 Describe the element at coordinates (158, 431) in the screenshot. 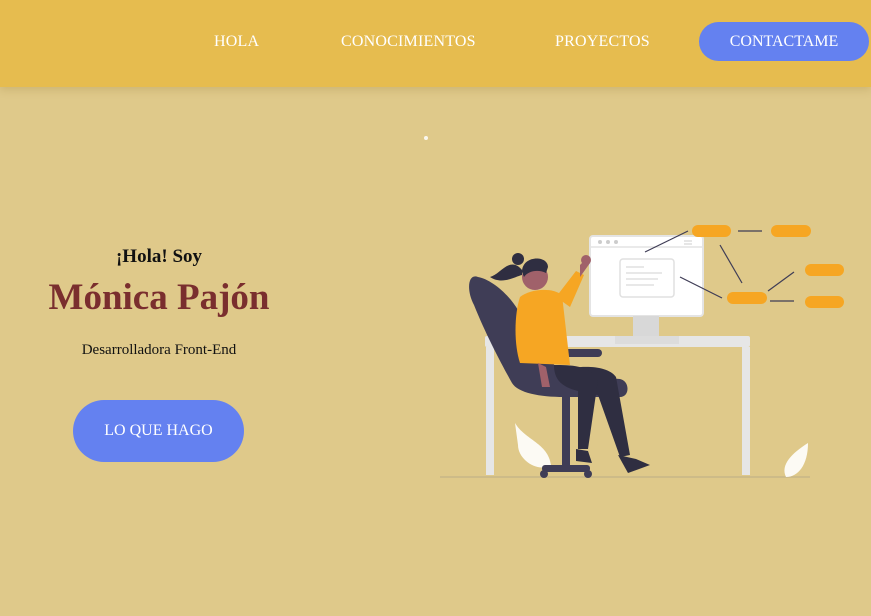

I see `what-i-do-button: LO QUE HAGO` at that location.